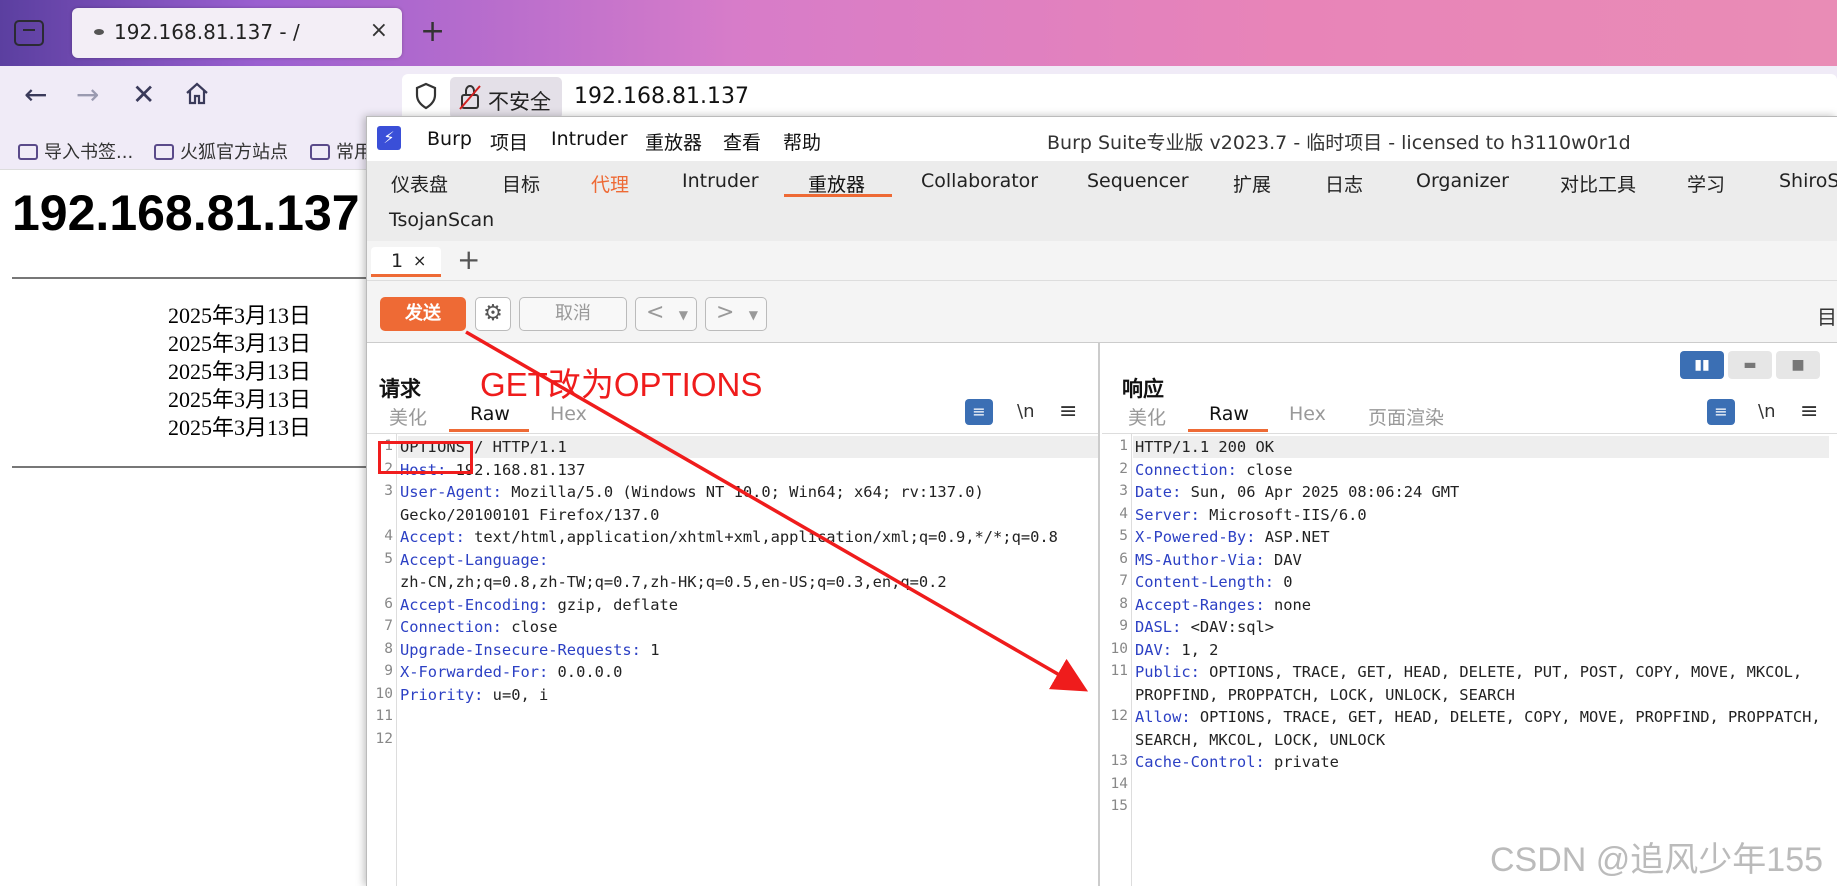 Image resolution: width=1837 pixels, height=886 pixels. Describe the element at coordinates (1702, 365) in the screenshot. I see `layout-side-by-side-icon: ▮▮` at that location.